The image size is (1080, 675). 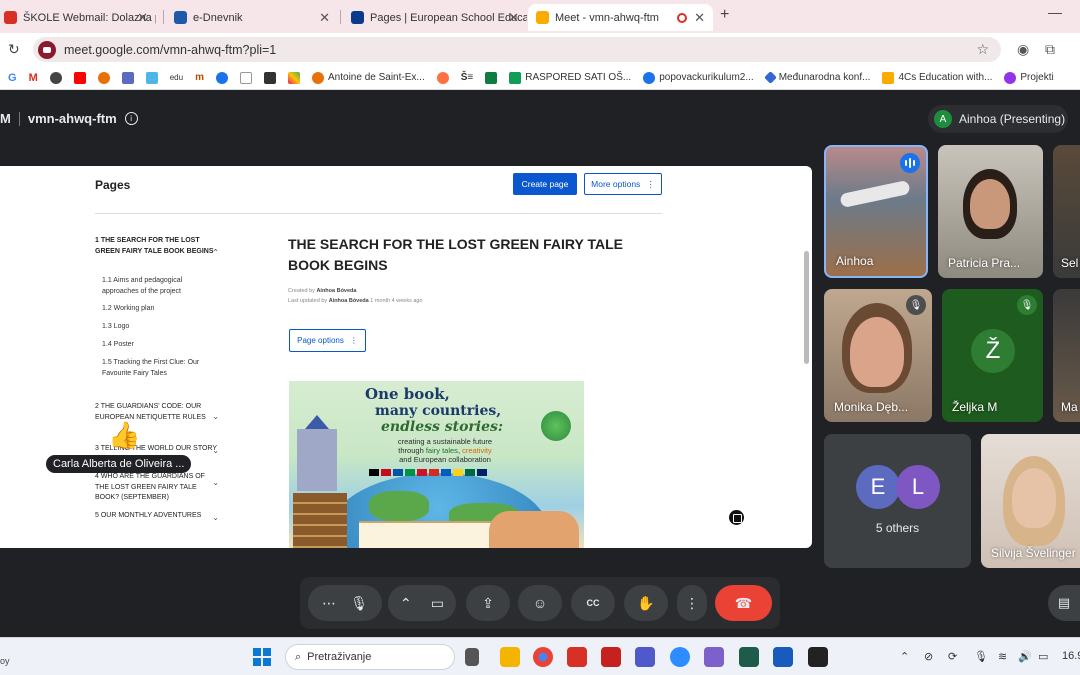 What do you see at coordinates (78, 17) in the screenshot?
I see `tab-webmail: ŠKOLE Webmail: Dolazna pošta ✕` at bounding box center [78, 17].